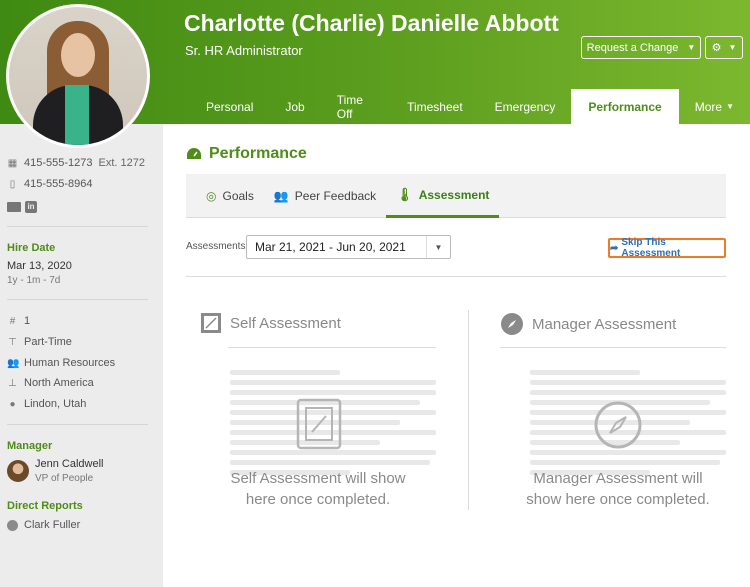  What do you see at coordinates (229, 106) in the screenshot?
I see `tab-personal: Personal` at bounding box center [229, 106].